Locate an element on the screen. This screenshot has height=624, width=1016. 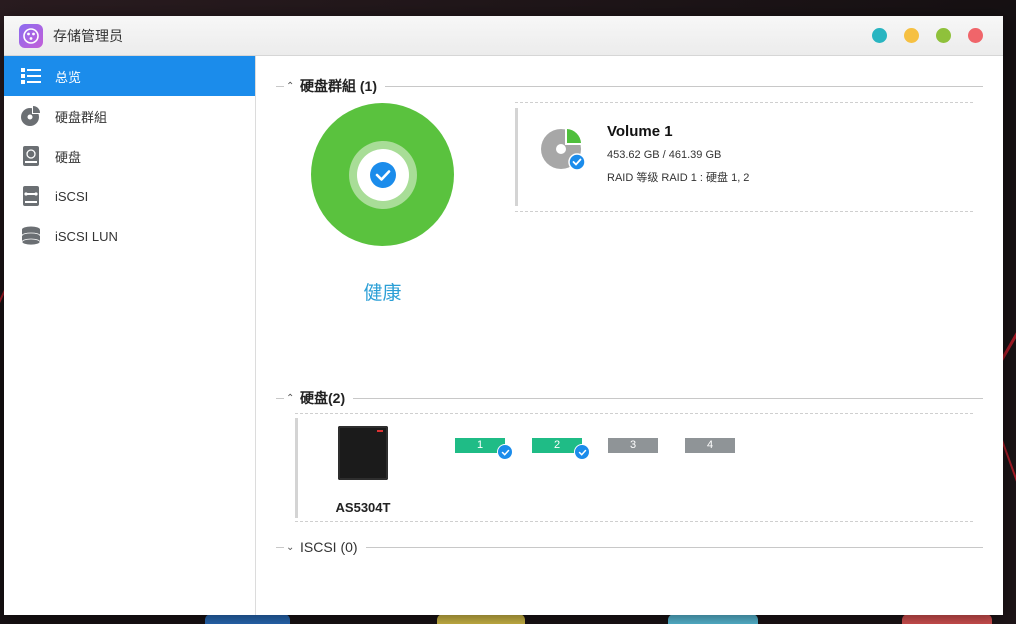
volume-raid-info: RAID 等级 RAID 1 : 硬盘 1, 2 is located at coordinates (678, 178).